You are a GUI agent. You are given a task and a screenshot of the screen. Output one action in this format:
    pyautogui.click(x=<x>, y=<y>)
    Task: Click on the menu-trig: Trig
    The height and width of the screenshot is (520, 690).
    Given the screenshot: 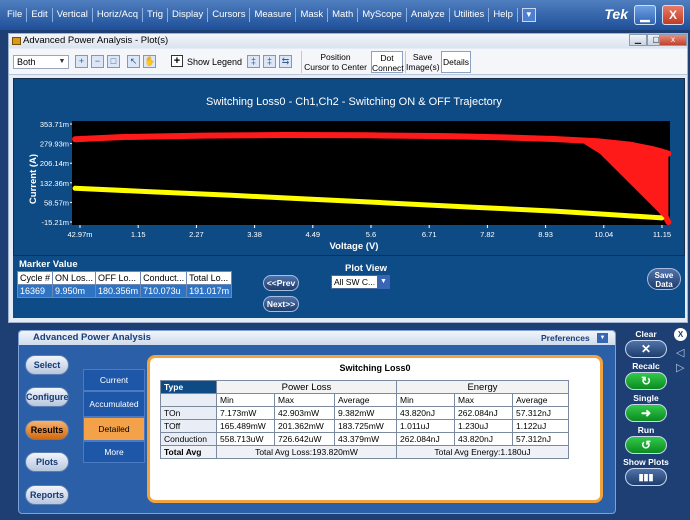 What is the action you would take?
    pyautogui.click(x=156, y=15)
    